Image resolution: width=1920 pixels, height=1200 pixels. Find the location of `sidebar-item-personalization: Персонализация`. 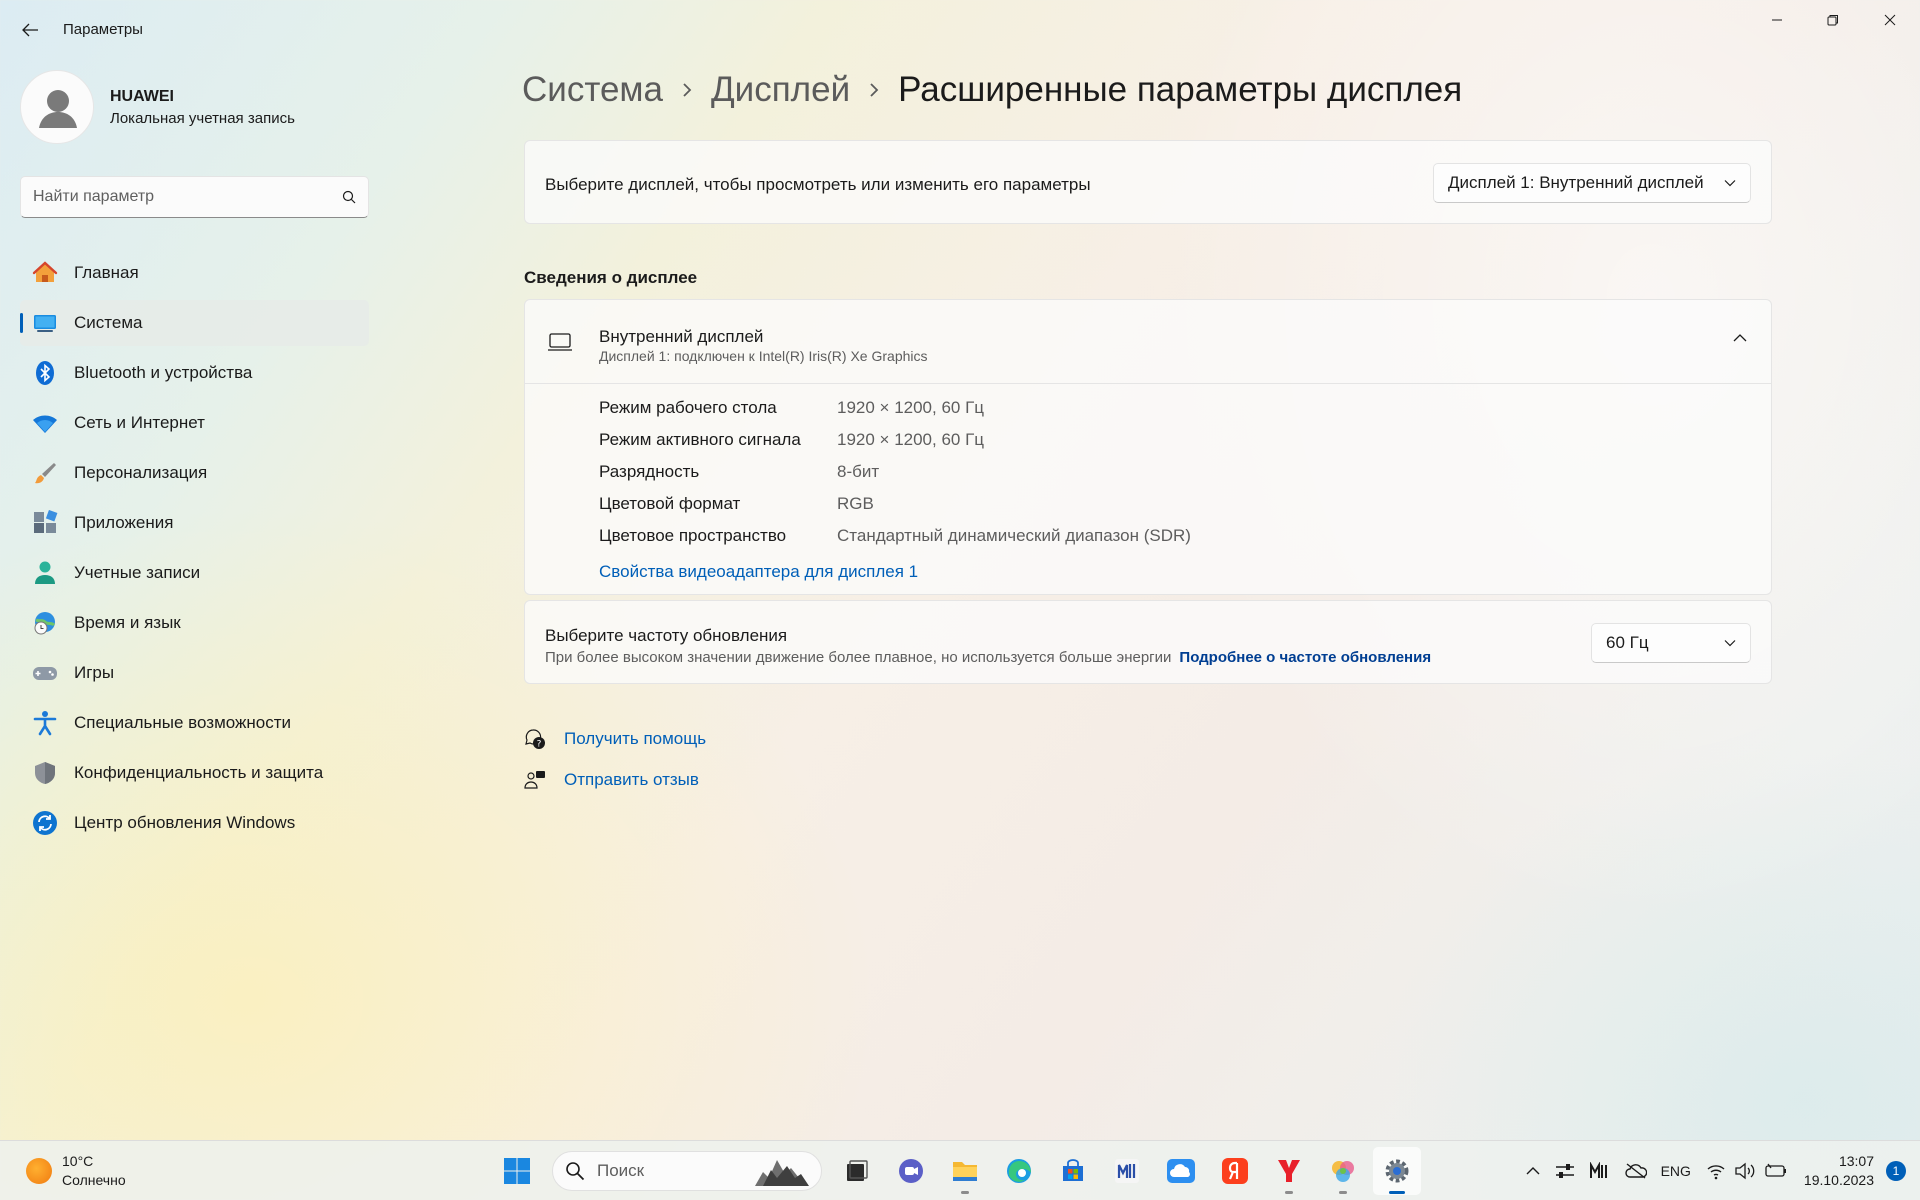

sidebar-item-personalization: Персонализация is located at coordinates (194, 473).